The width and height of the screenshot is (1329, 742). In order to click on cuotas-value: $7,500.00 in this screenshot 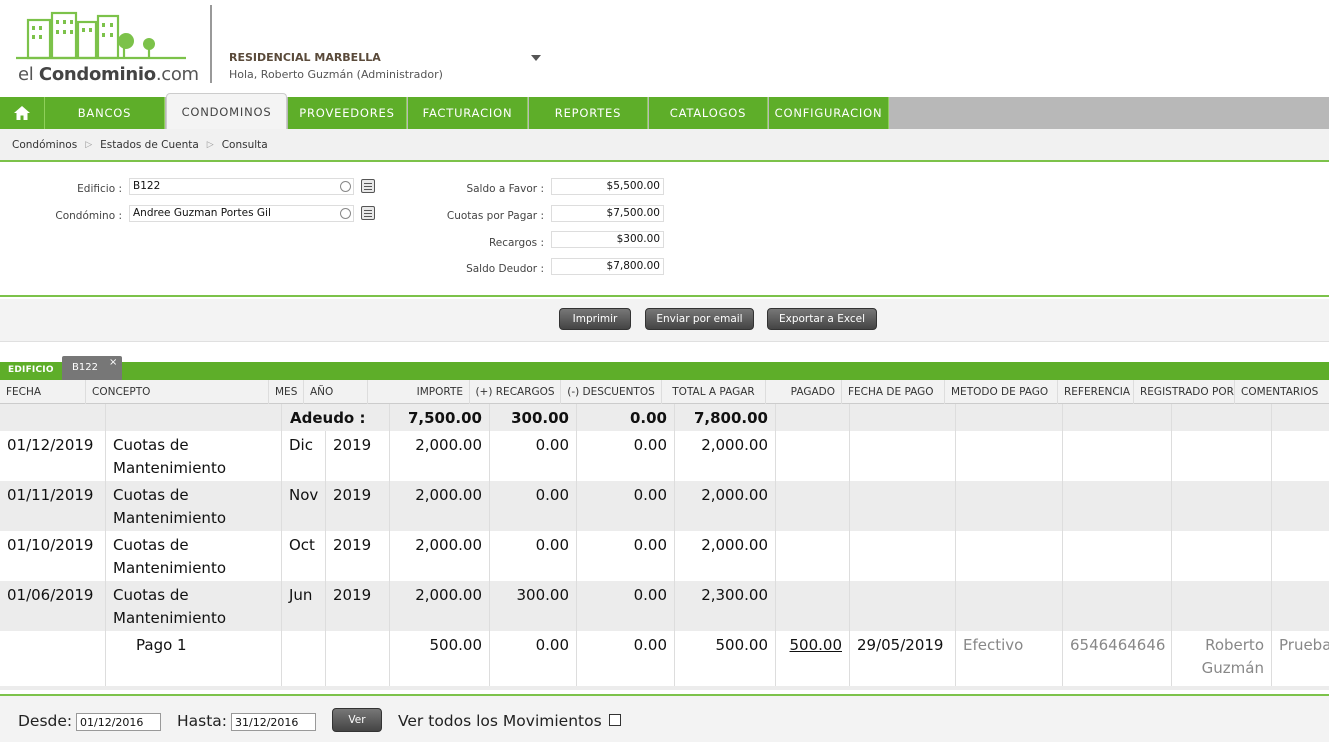, I will do `click(607, 213)`.